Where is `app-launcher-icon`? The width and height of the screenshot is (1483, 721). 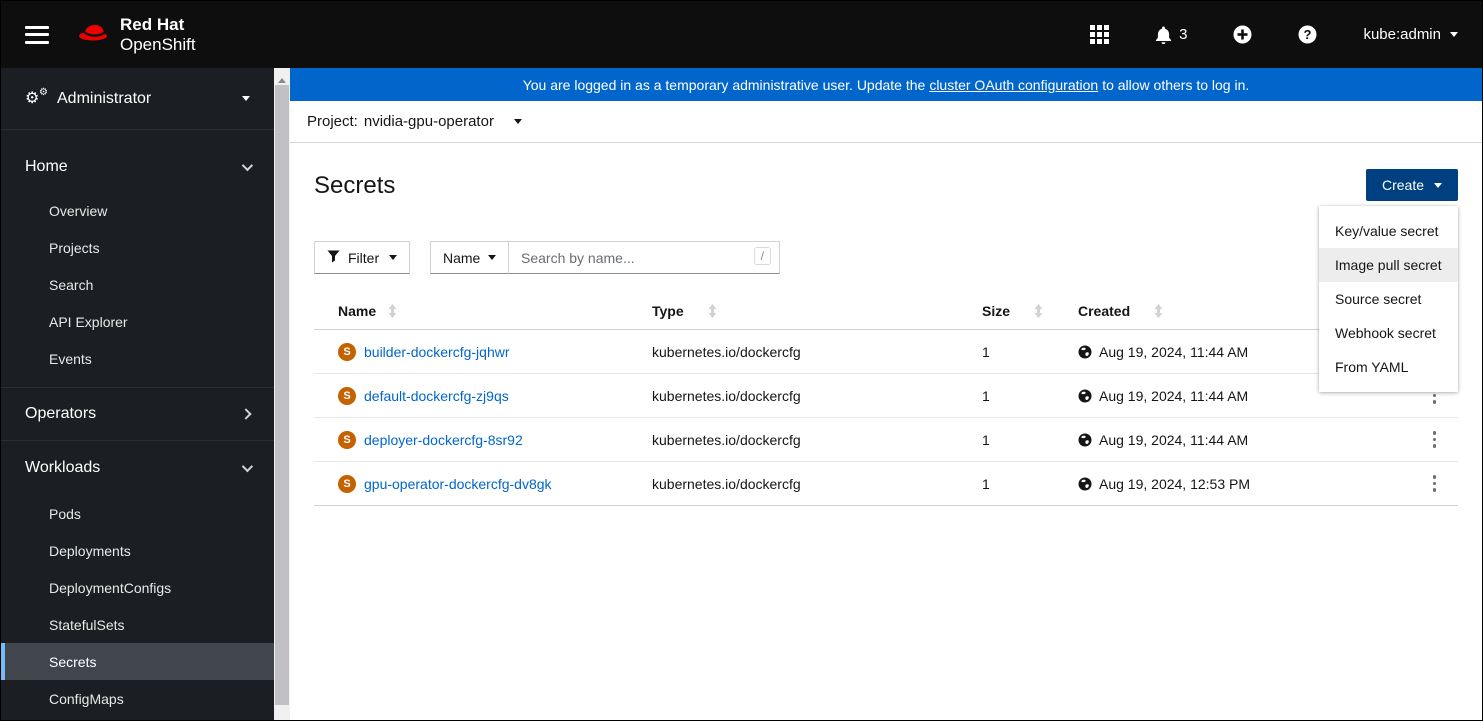
app-launcher-icon is located at coordinates (1100, 34).